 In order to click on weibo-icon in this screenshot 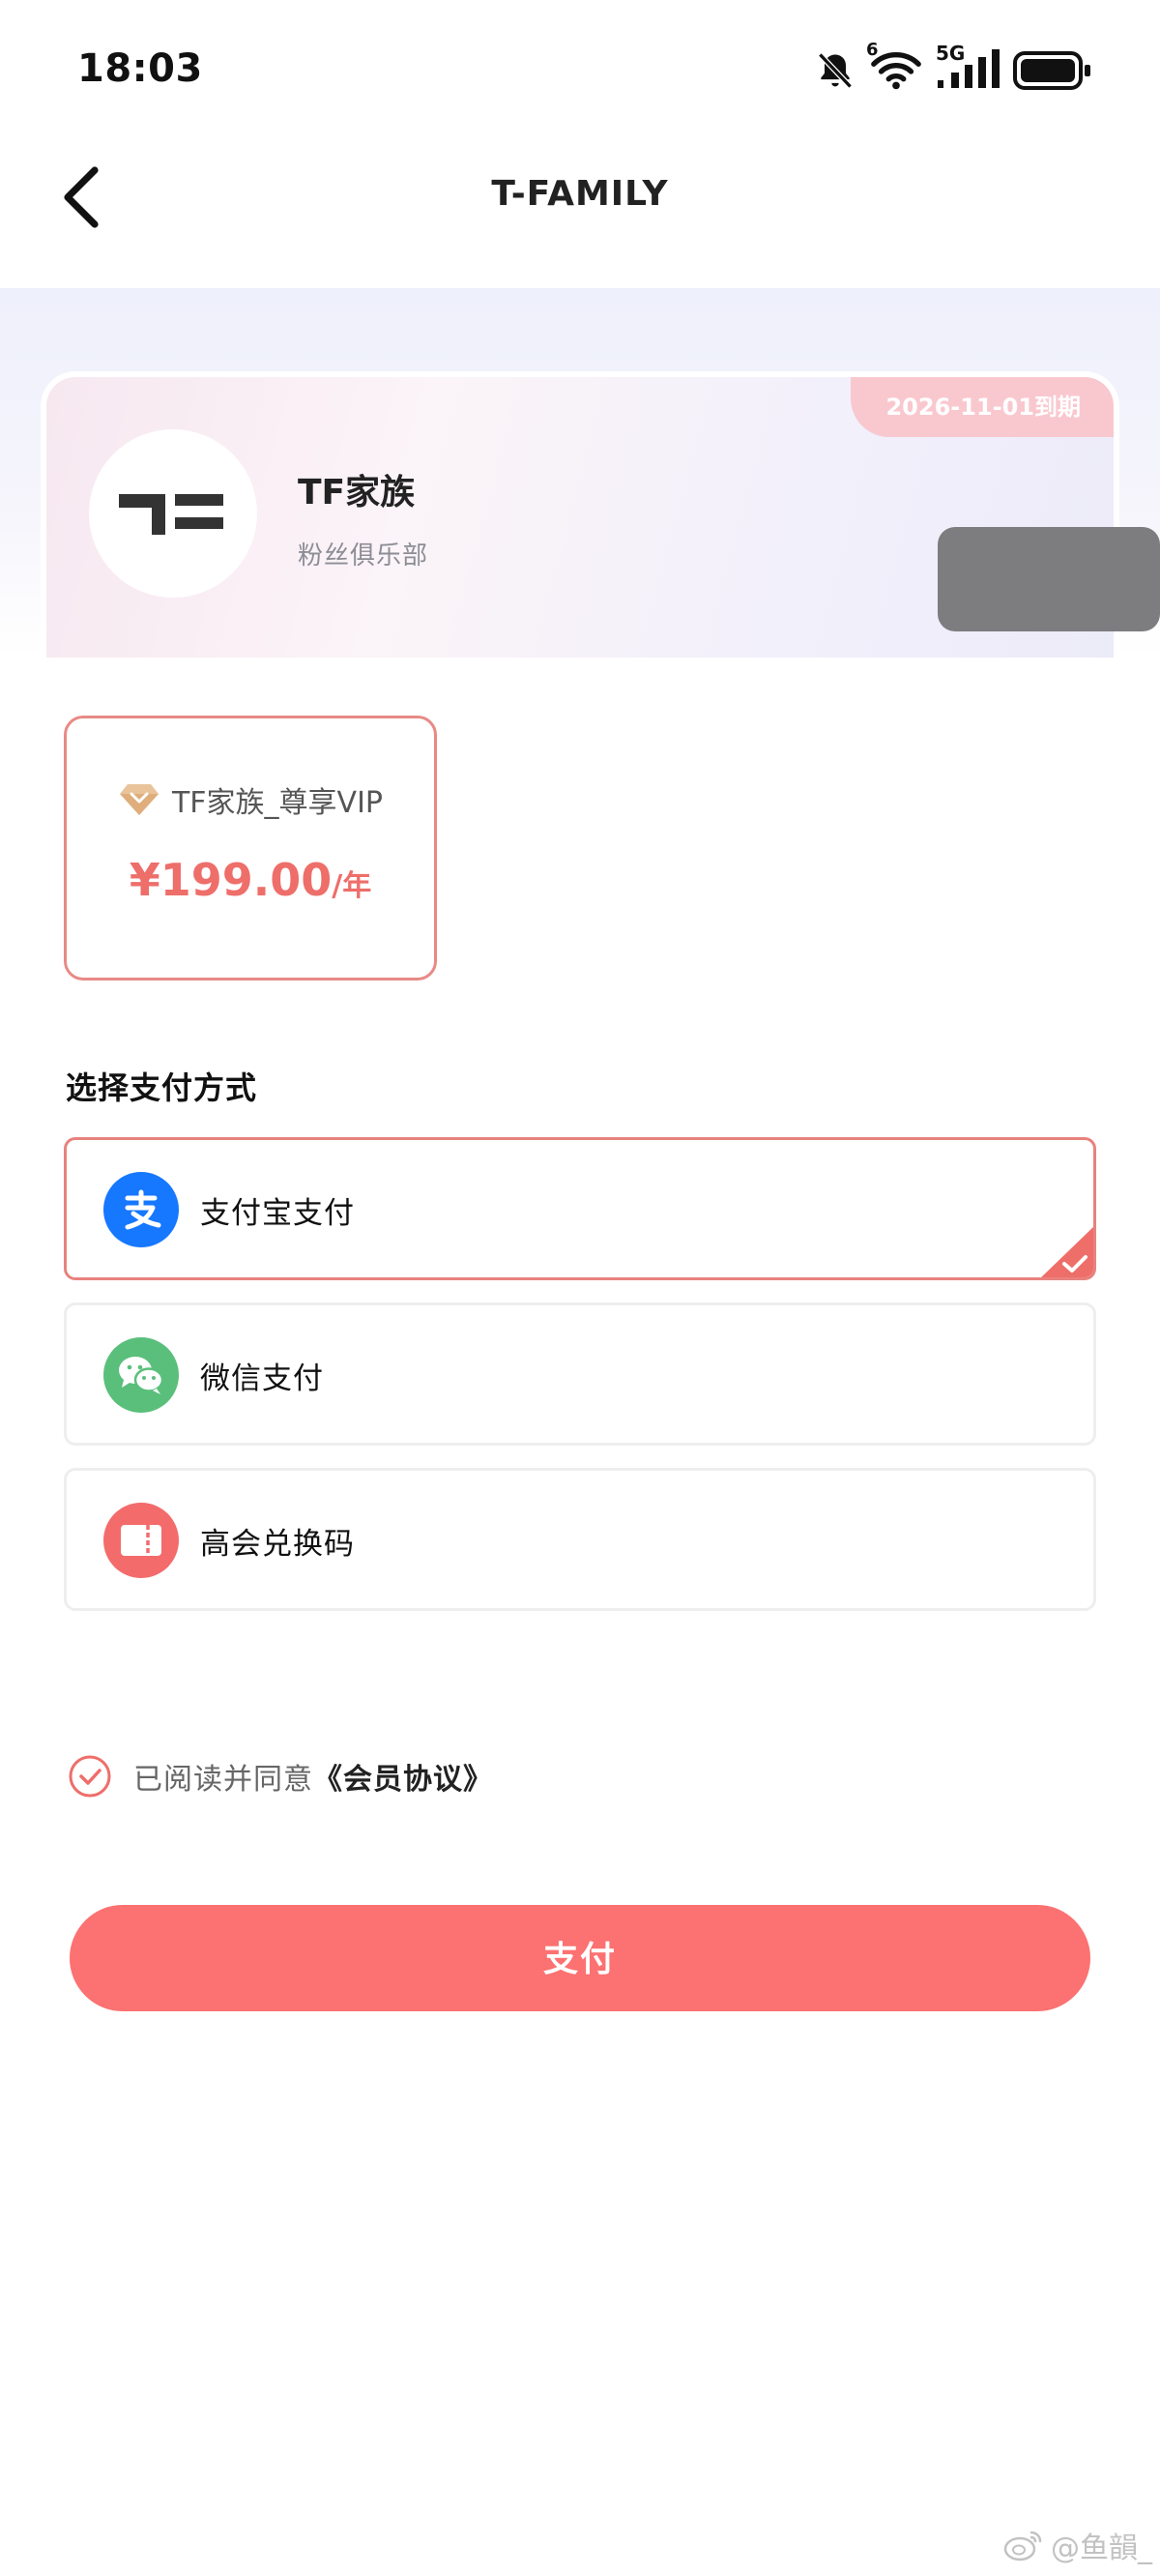, I will do `click(1023, 2546)`.